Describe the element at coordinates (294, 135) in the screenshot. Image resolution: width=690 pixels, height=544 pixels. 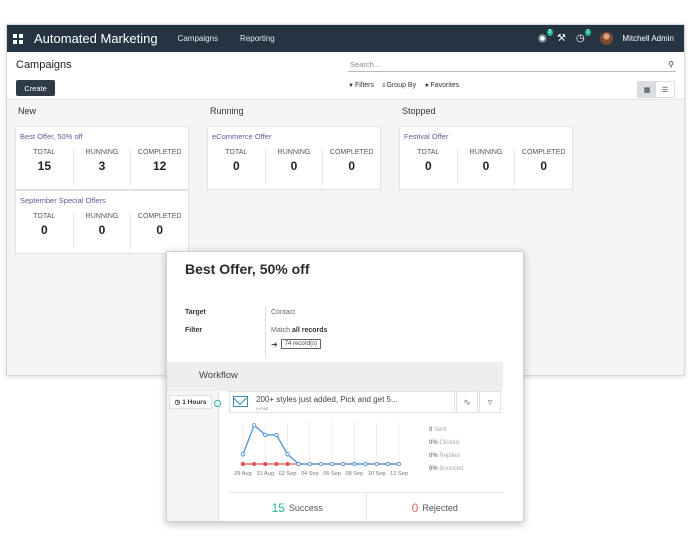
I see `campaign-name: eCommerce Offer` at that location.